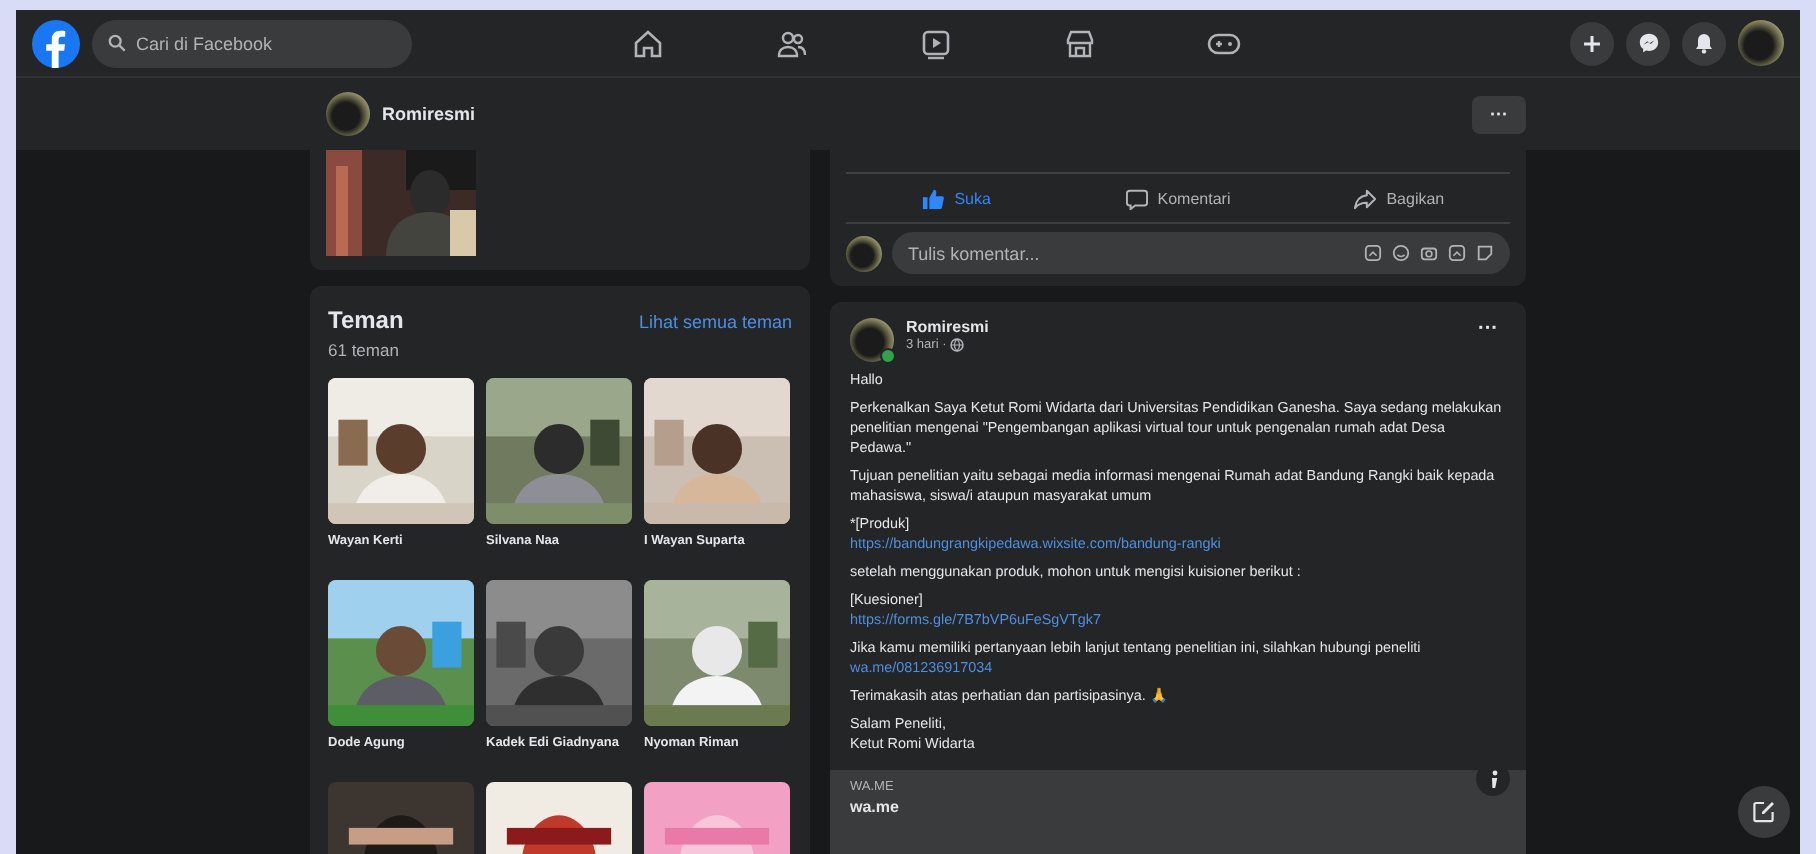 The height and width of the screenshot is (854, 1816). What do you see at coordinates (1178, 198) in the screenshot?
I see `post-action-button: Komentari` at bounding box center [1178, 198].